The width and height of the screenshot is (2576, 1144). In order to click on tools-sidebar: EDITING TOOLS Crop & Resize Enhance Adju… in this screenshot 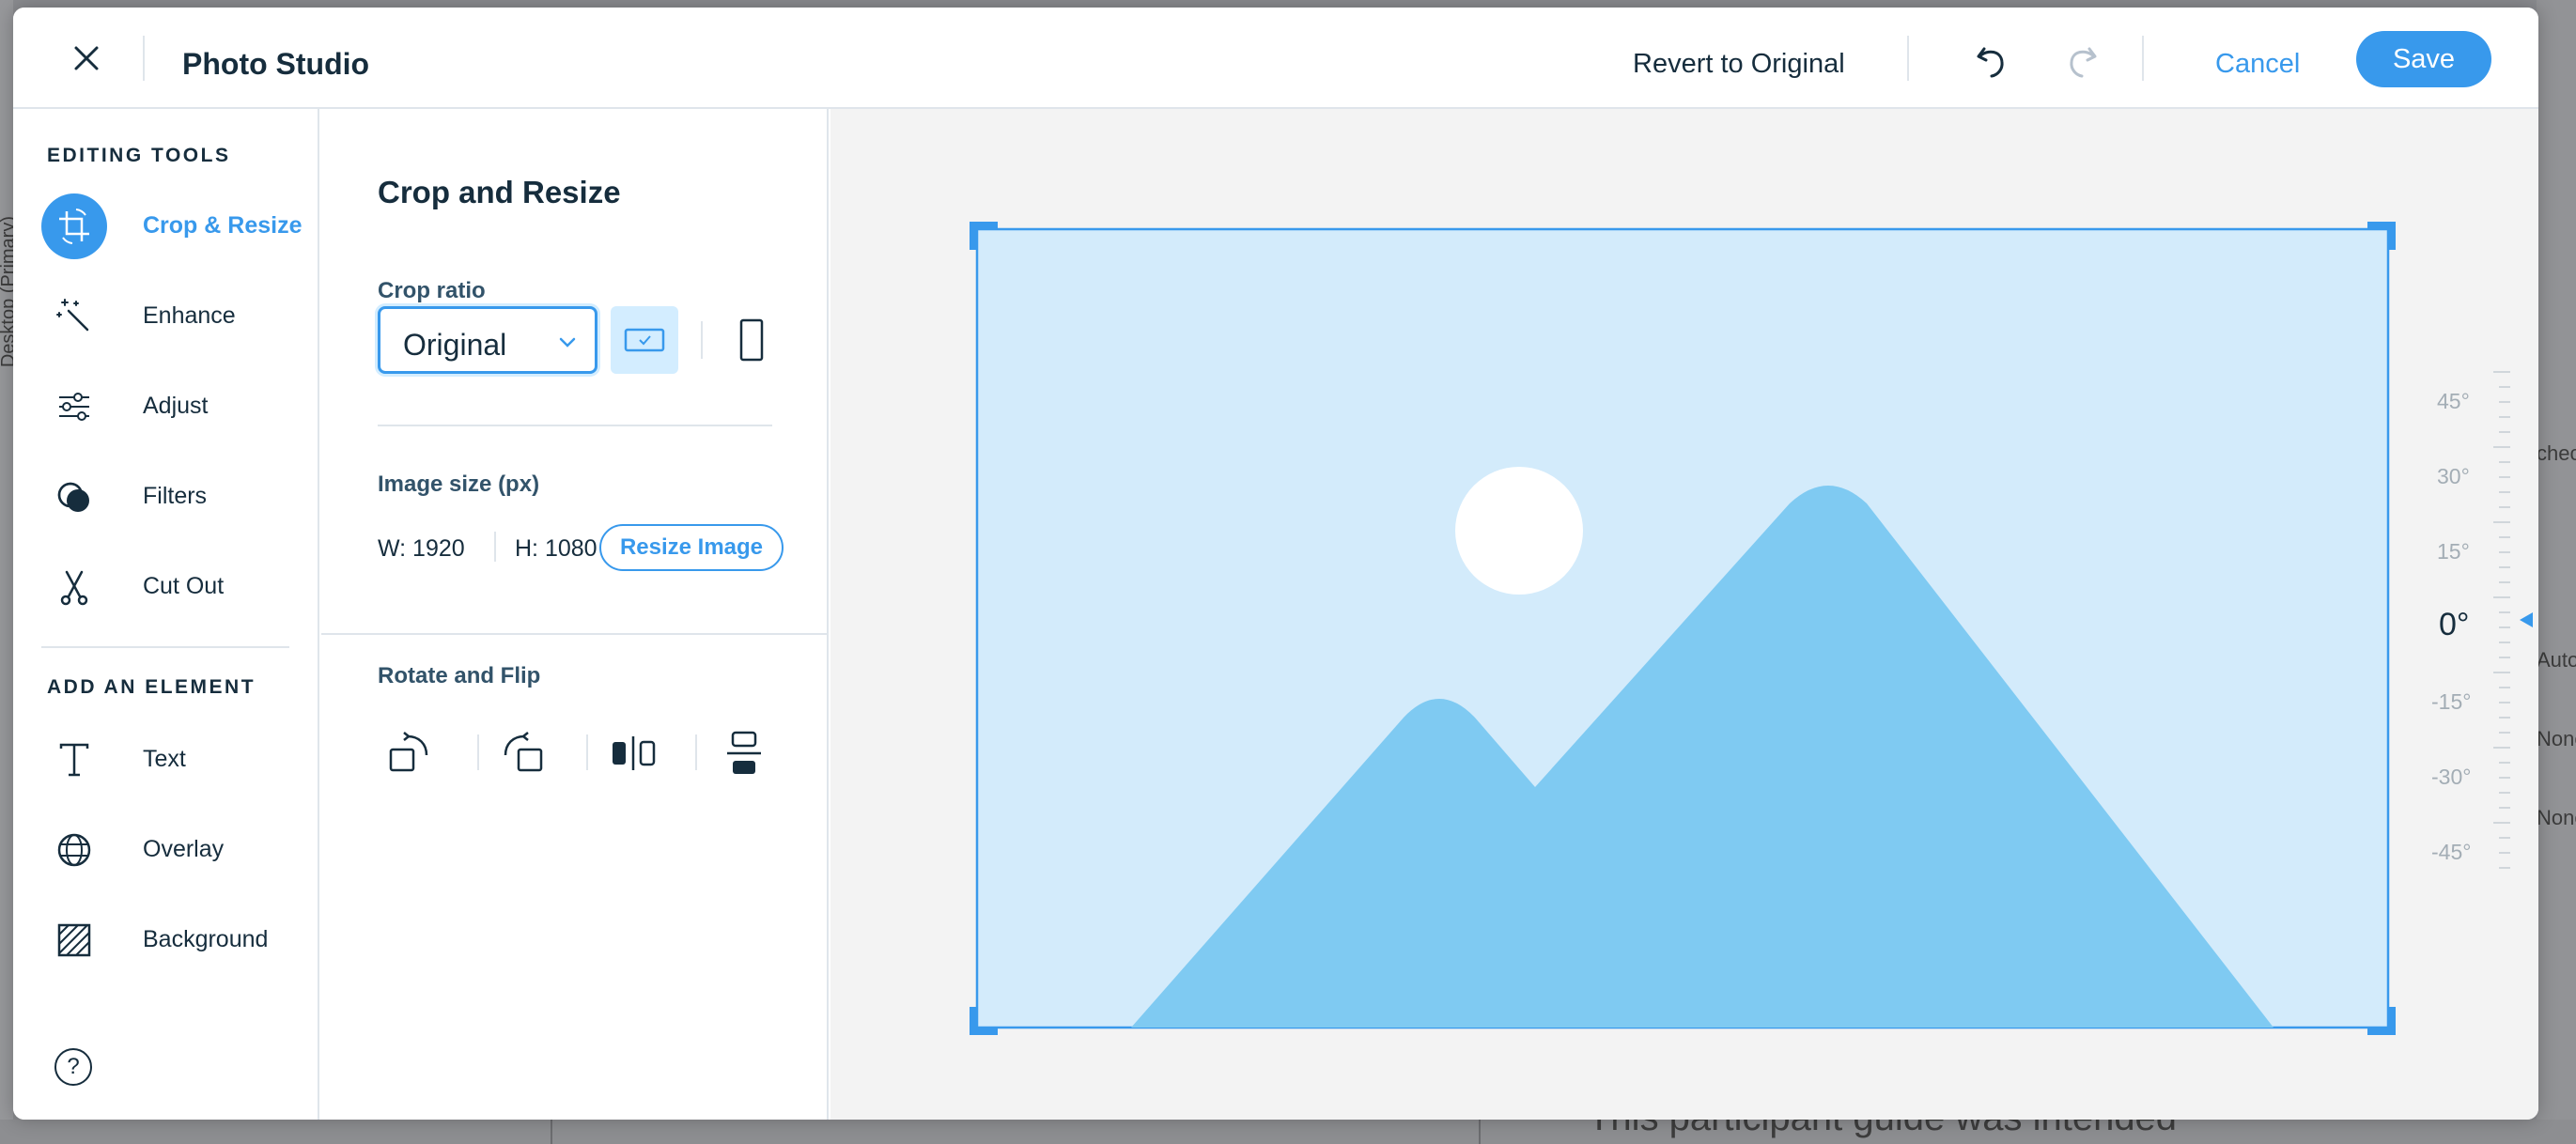, I will do `click(166, 614)`.